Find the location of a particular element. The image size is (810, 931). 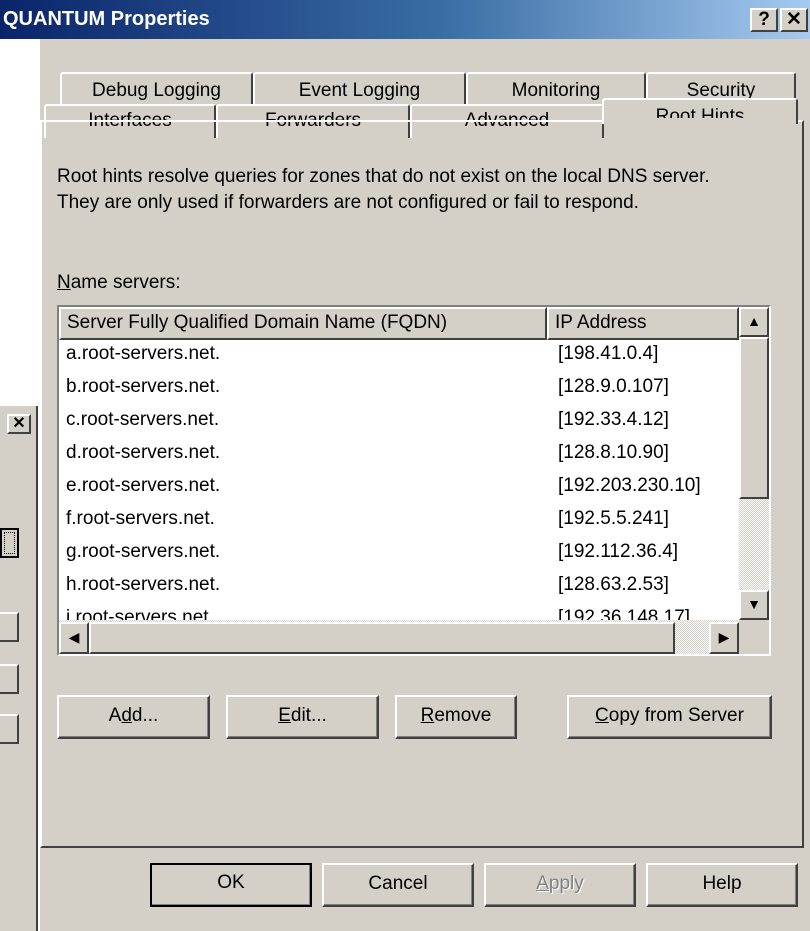

vertical-scrollbar: ▲ ▼ is located at coordinates (754, 463).